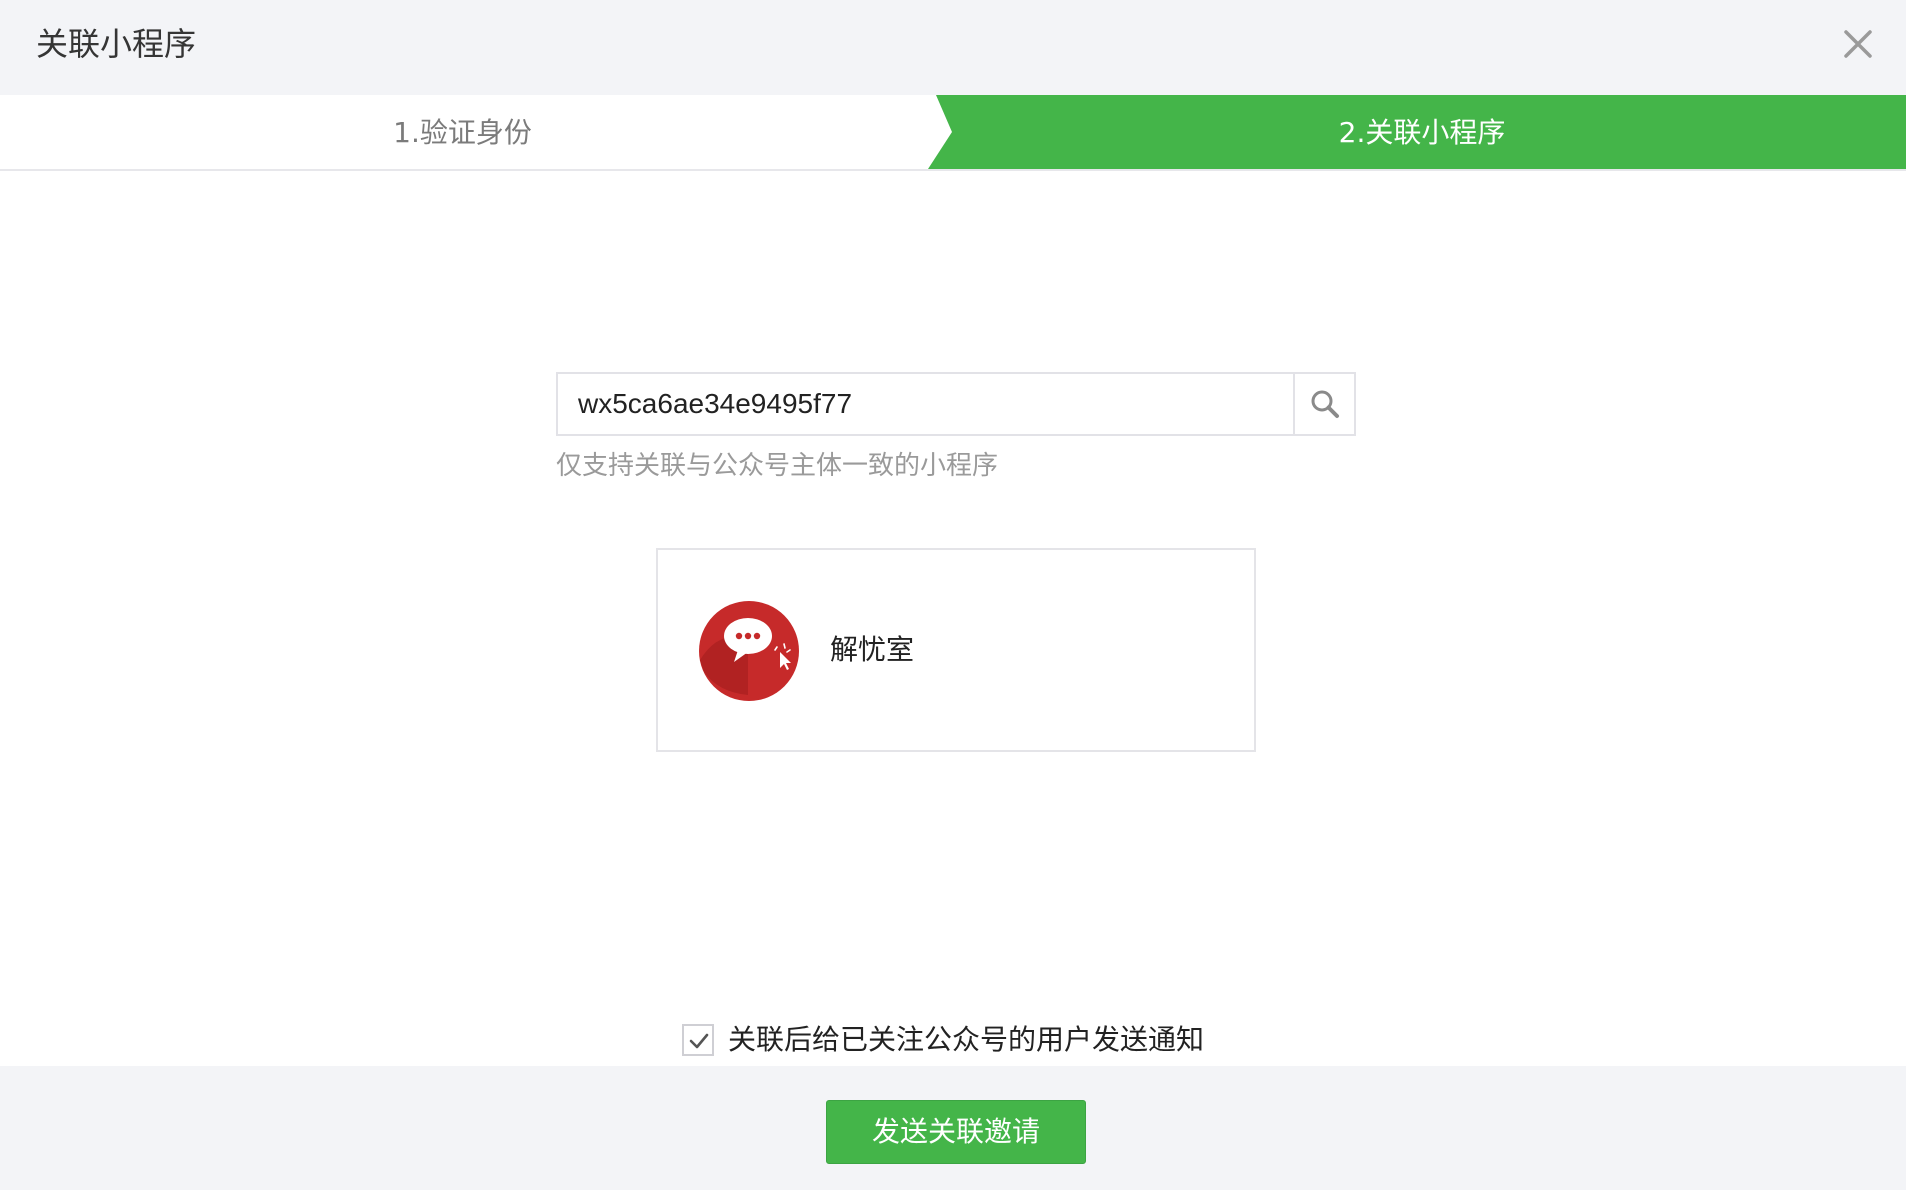 The height and width of the screenshot is (1190, 1906). I want to click on checkmark-icon, so click(699, 1041).